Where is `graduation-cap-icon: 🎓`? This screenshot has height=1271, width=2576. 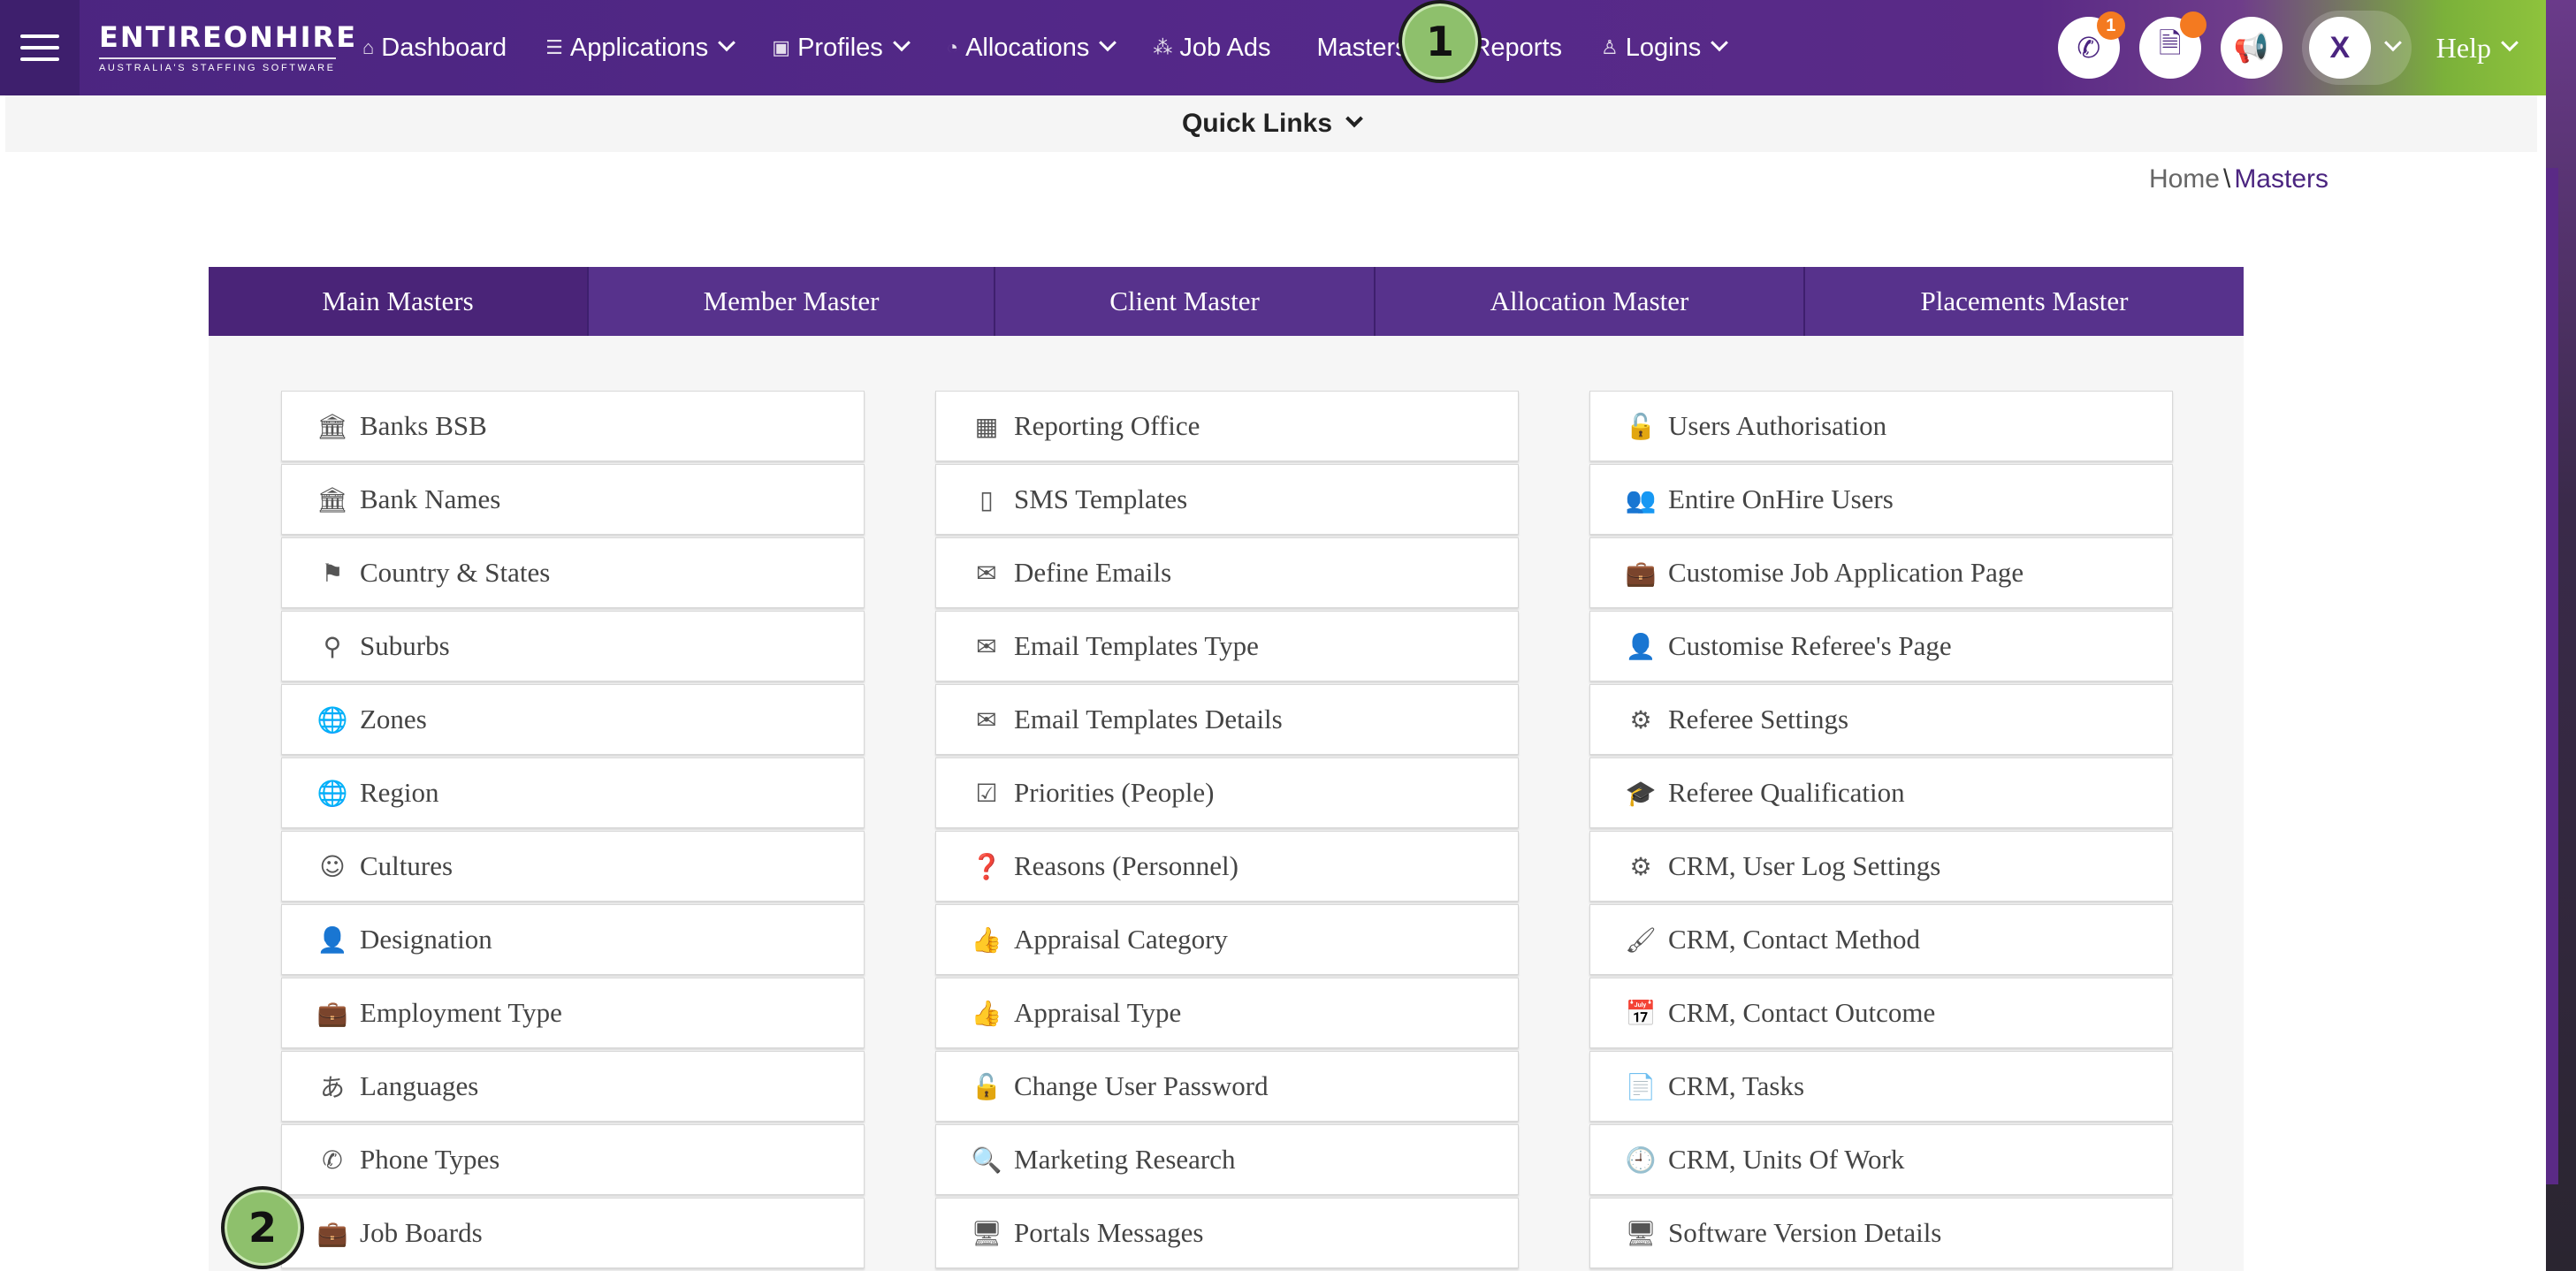 graduation-cap-icon: 🎓 is located at coordinates (1641, 793).